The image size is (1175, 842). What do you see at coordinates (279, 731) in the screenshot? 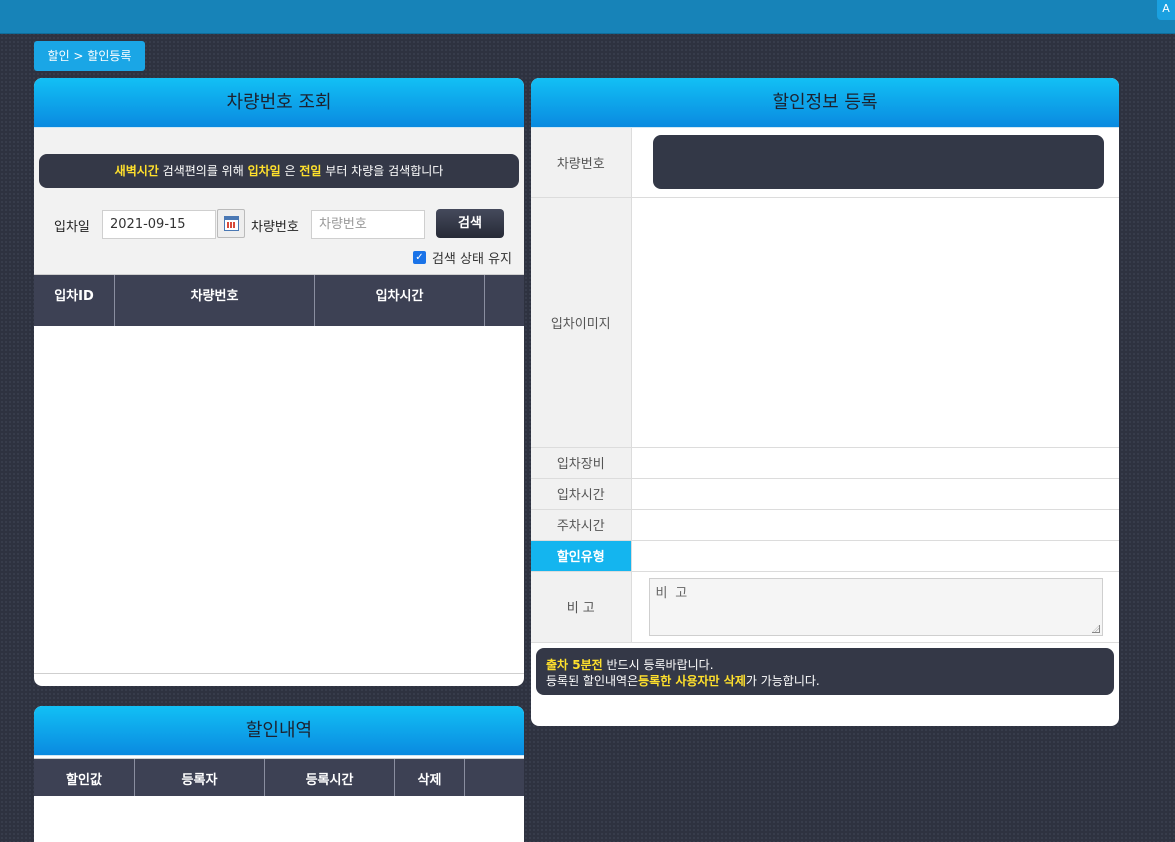
I see `panel-title: 할인내역` at bounding box center [279, 731].